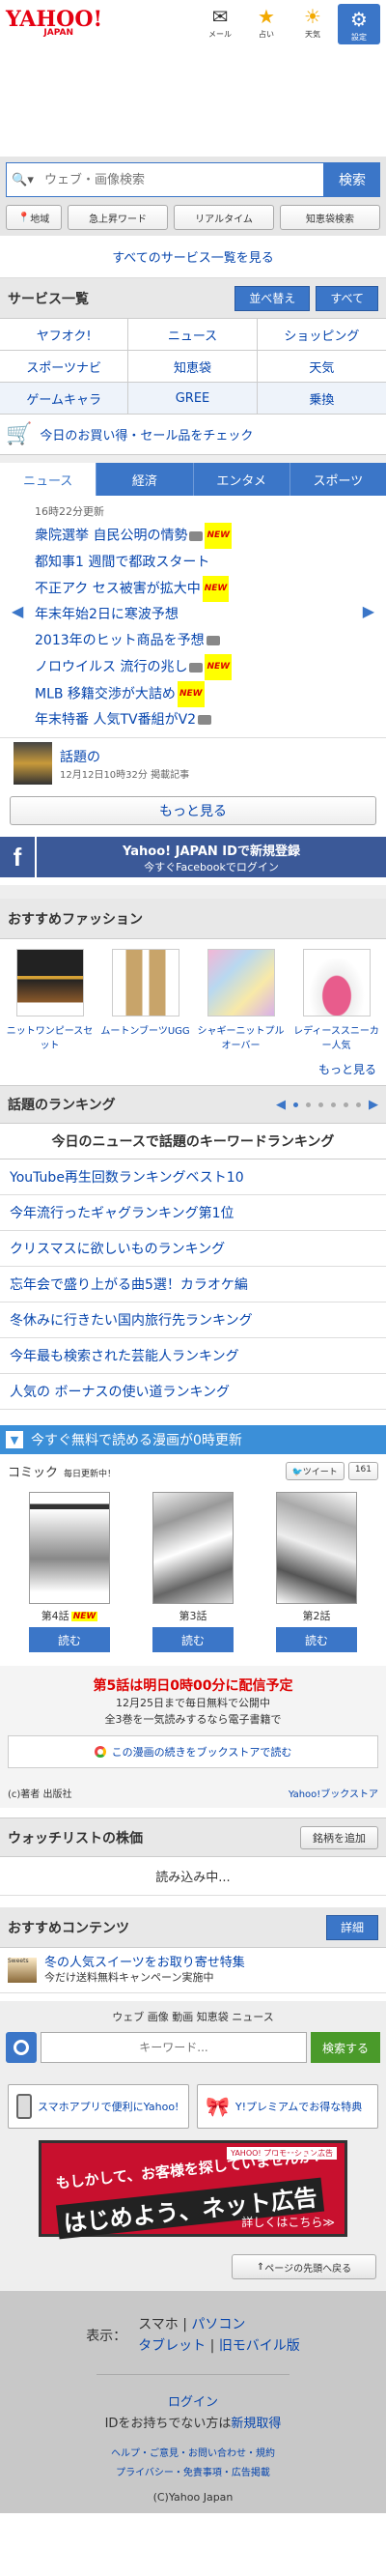 This screenshot has height=2576, width=386. I want to click on search-type-links: ウェブ 画像 動画 知恵袋 ニュース, so click(193, 2017).